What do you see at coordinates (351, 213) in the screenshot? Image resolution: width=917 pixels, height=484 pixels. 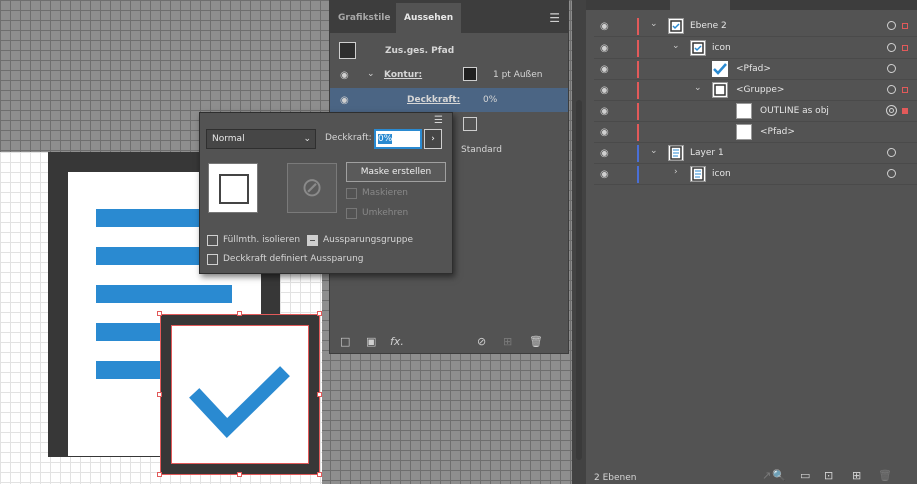 I see `invert-mask-checkbox` at bounding box center [351, 213].